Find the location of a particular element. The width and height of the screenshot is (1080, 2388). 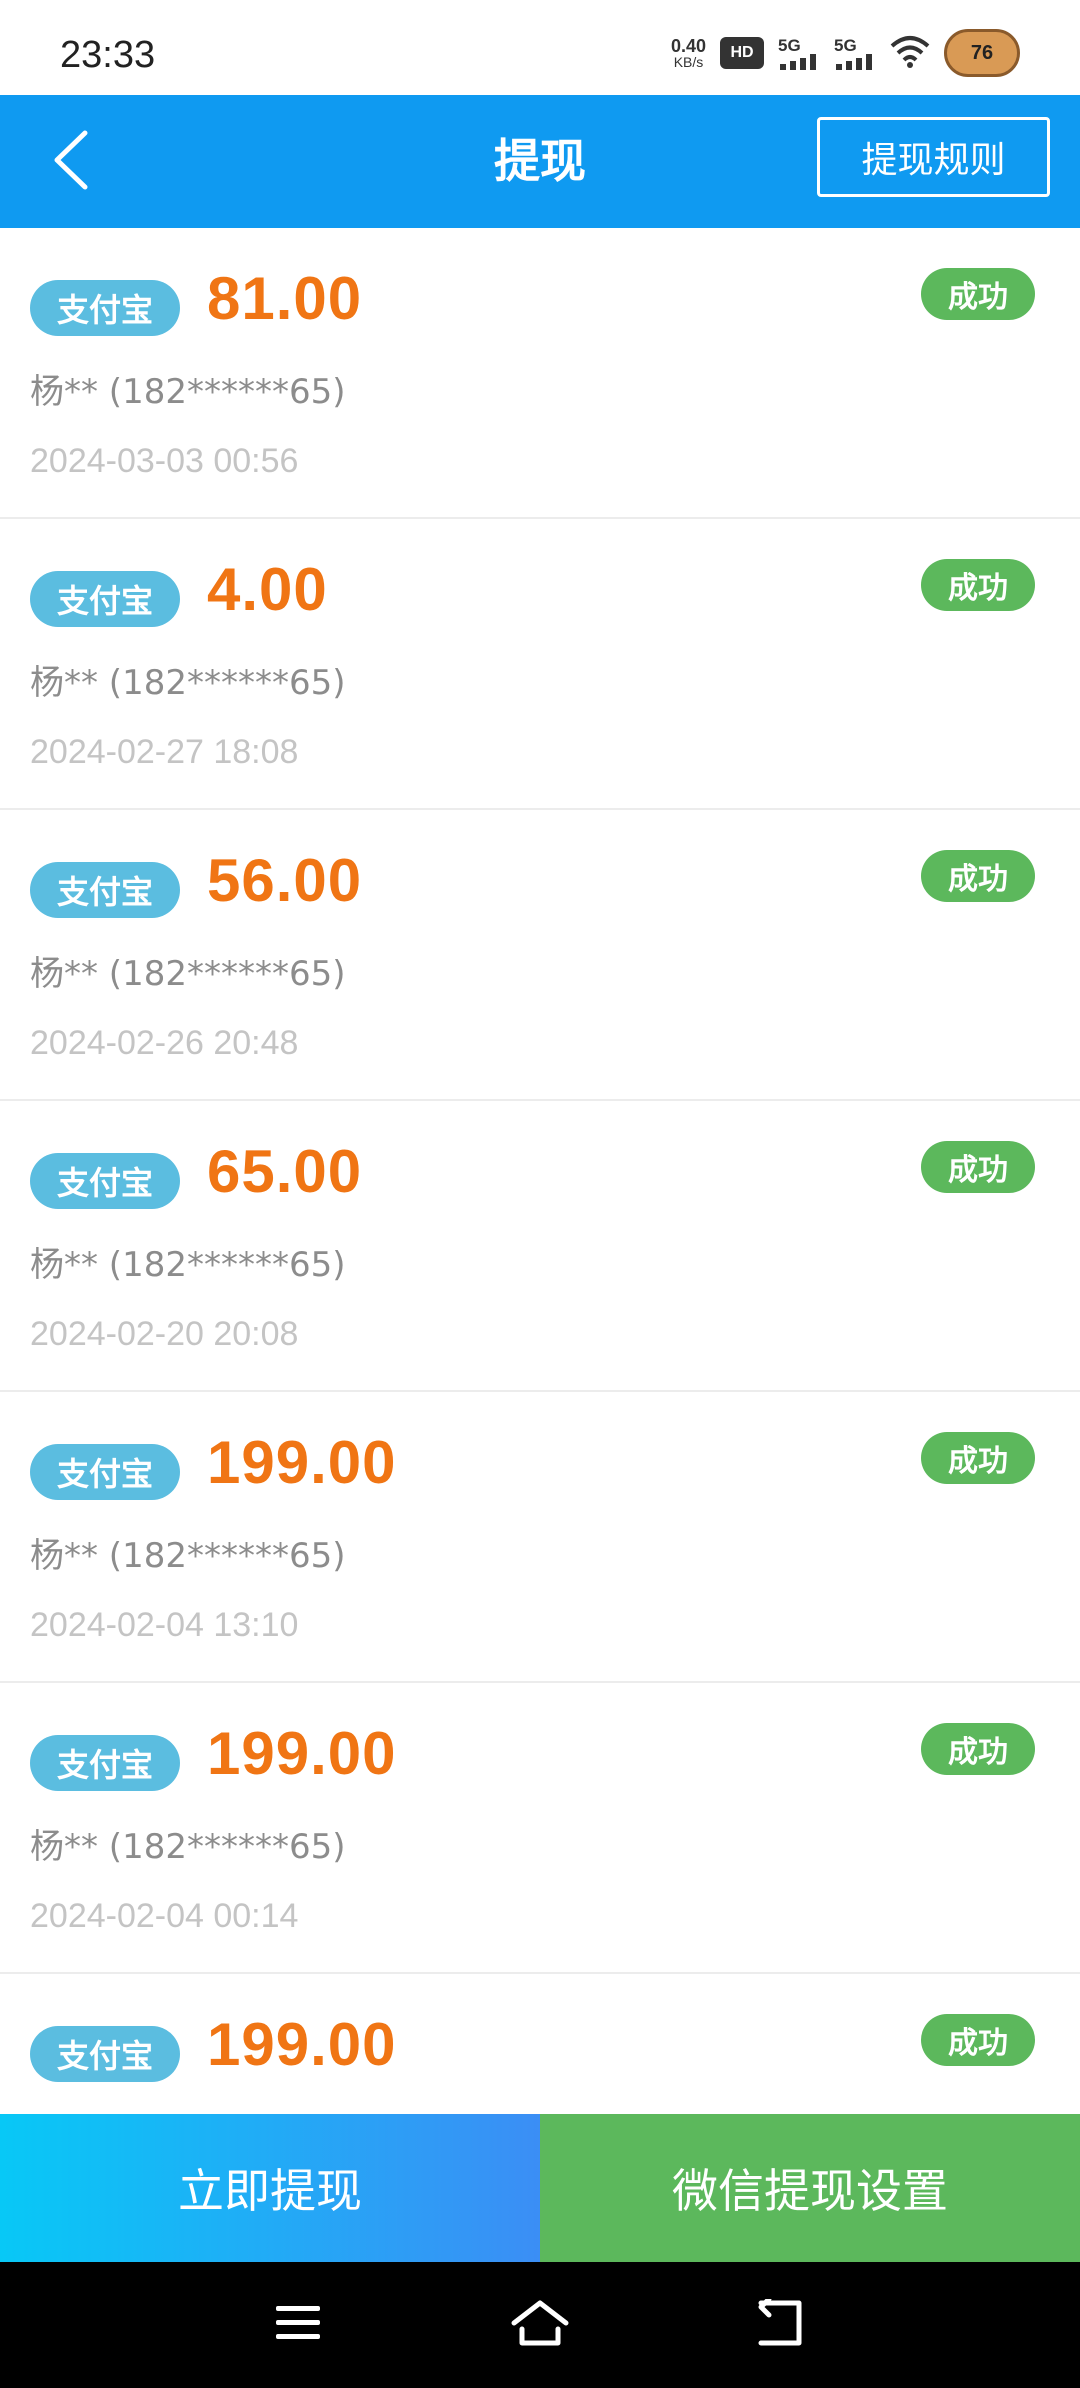

net-speed-unit: KB/s is located at coordinates (688, 62).